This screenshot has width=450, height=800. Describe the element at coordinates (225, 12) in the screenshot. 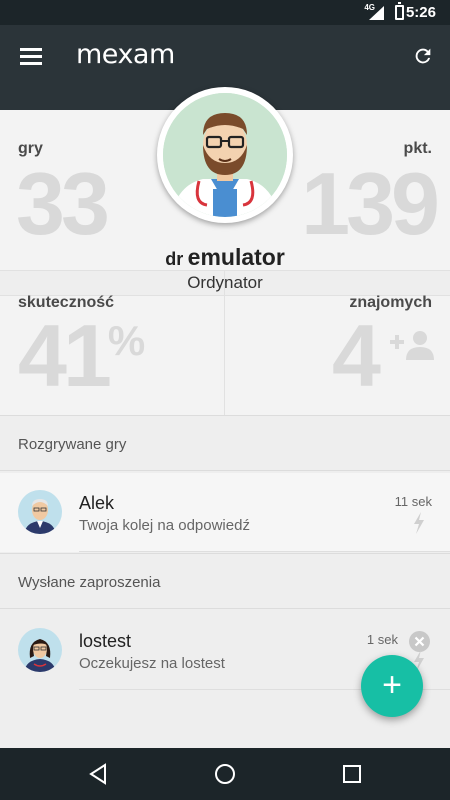

I see `status-bar: 4G 5:26` at that location.